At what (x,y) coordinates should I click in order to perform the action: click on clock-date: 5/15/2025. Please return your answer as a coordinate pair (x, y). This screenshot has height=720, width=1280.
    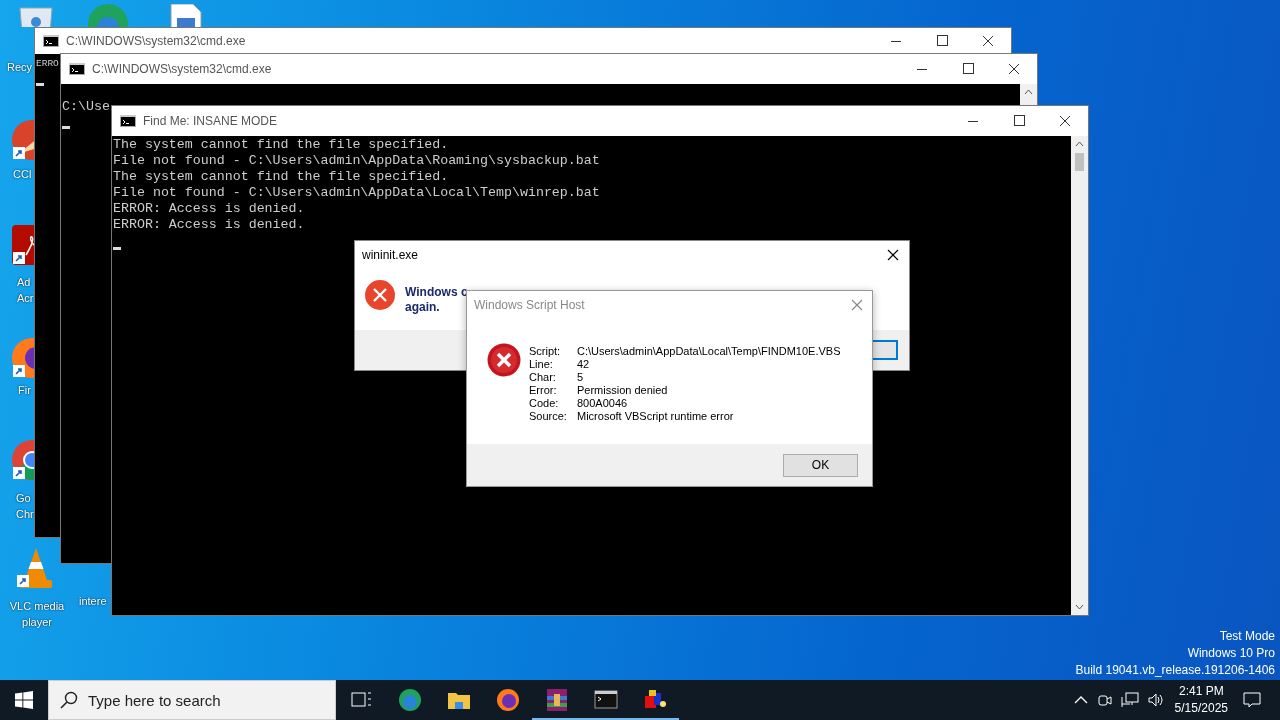
    Looking at the image, I should click on (1201, 708).